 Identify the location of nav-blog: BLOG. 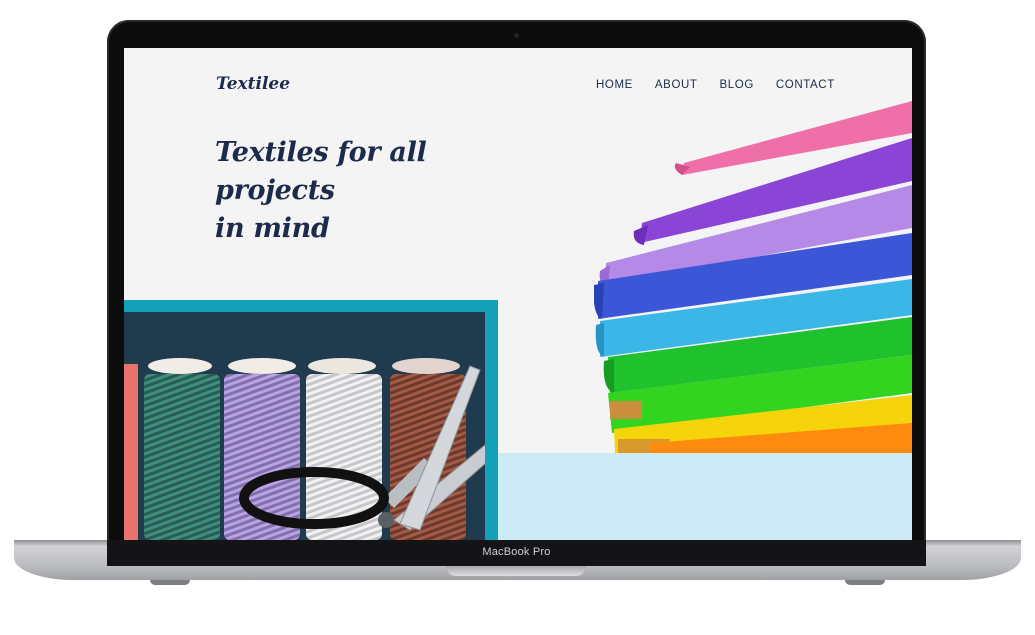
(737, 85).